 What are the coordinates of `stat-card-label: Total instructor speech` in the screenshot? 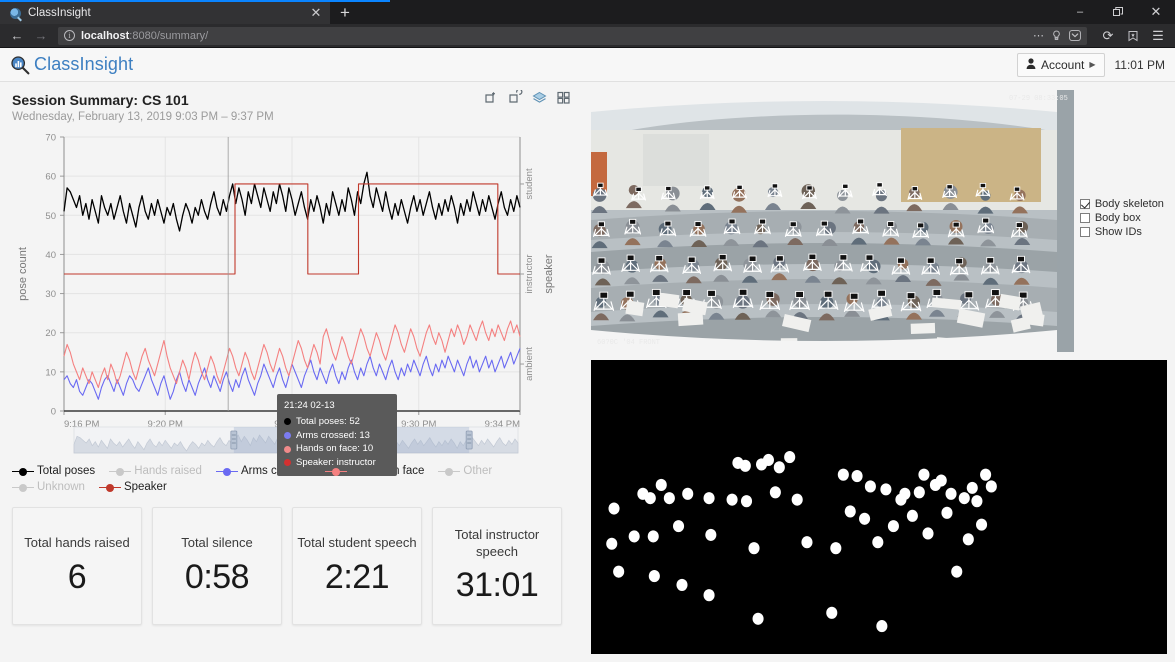 It's located at (497, 542).